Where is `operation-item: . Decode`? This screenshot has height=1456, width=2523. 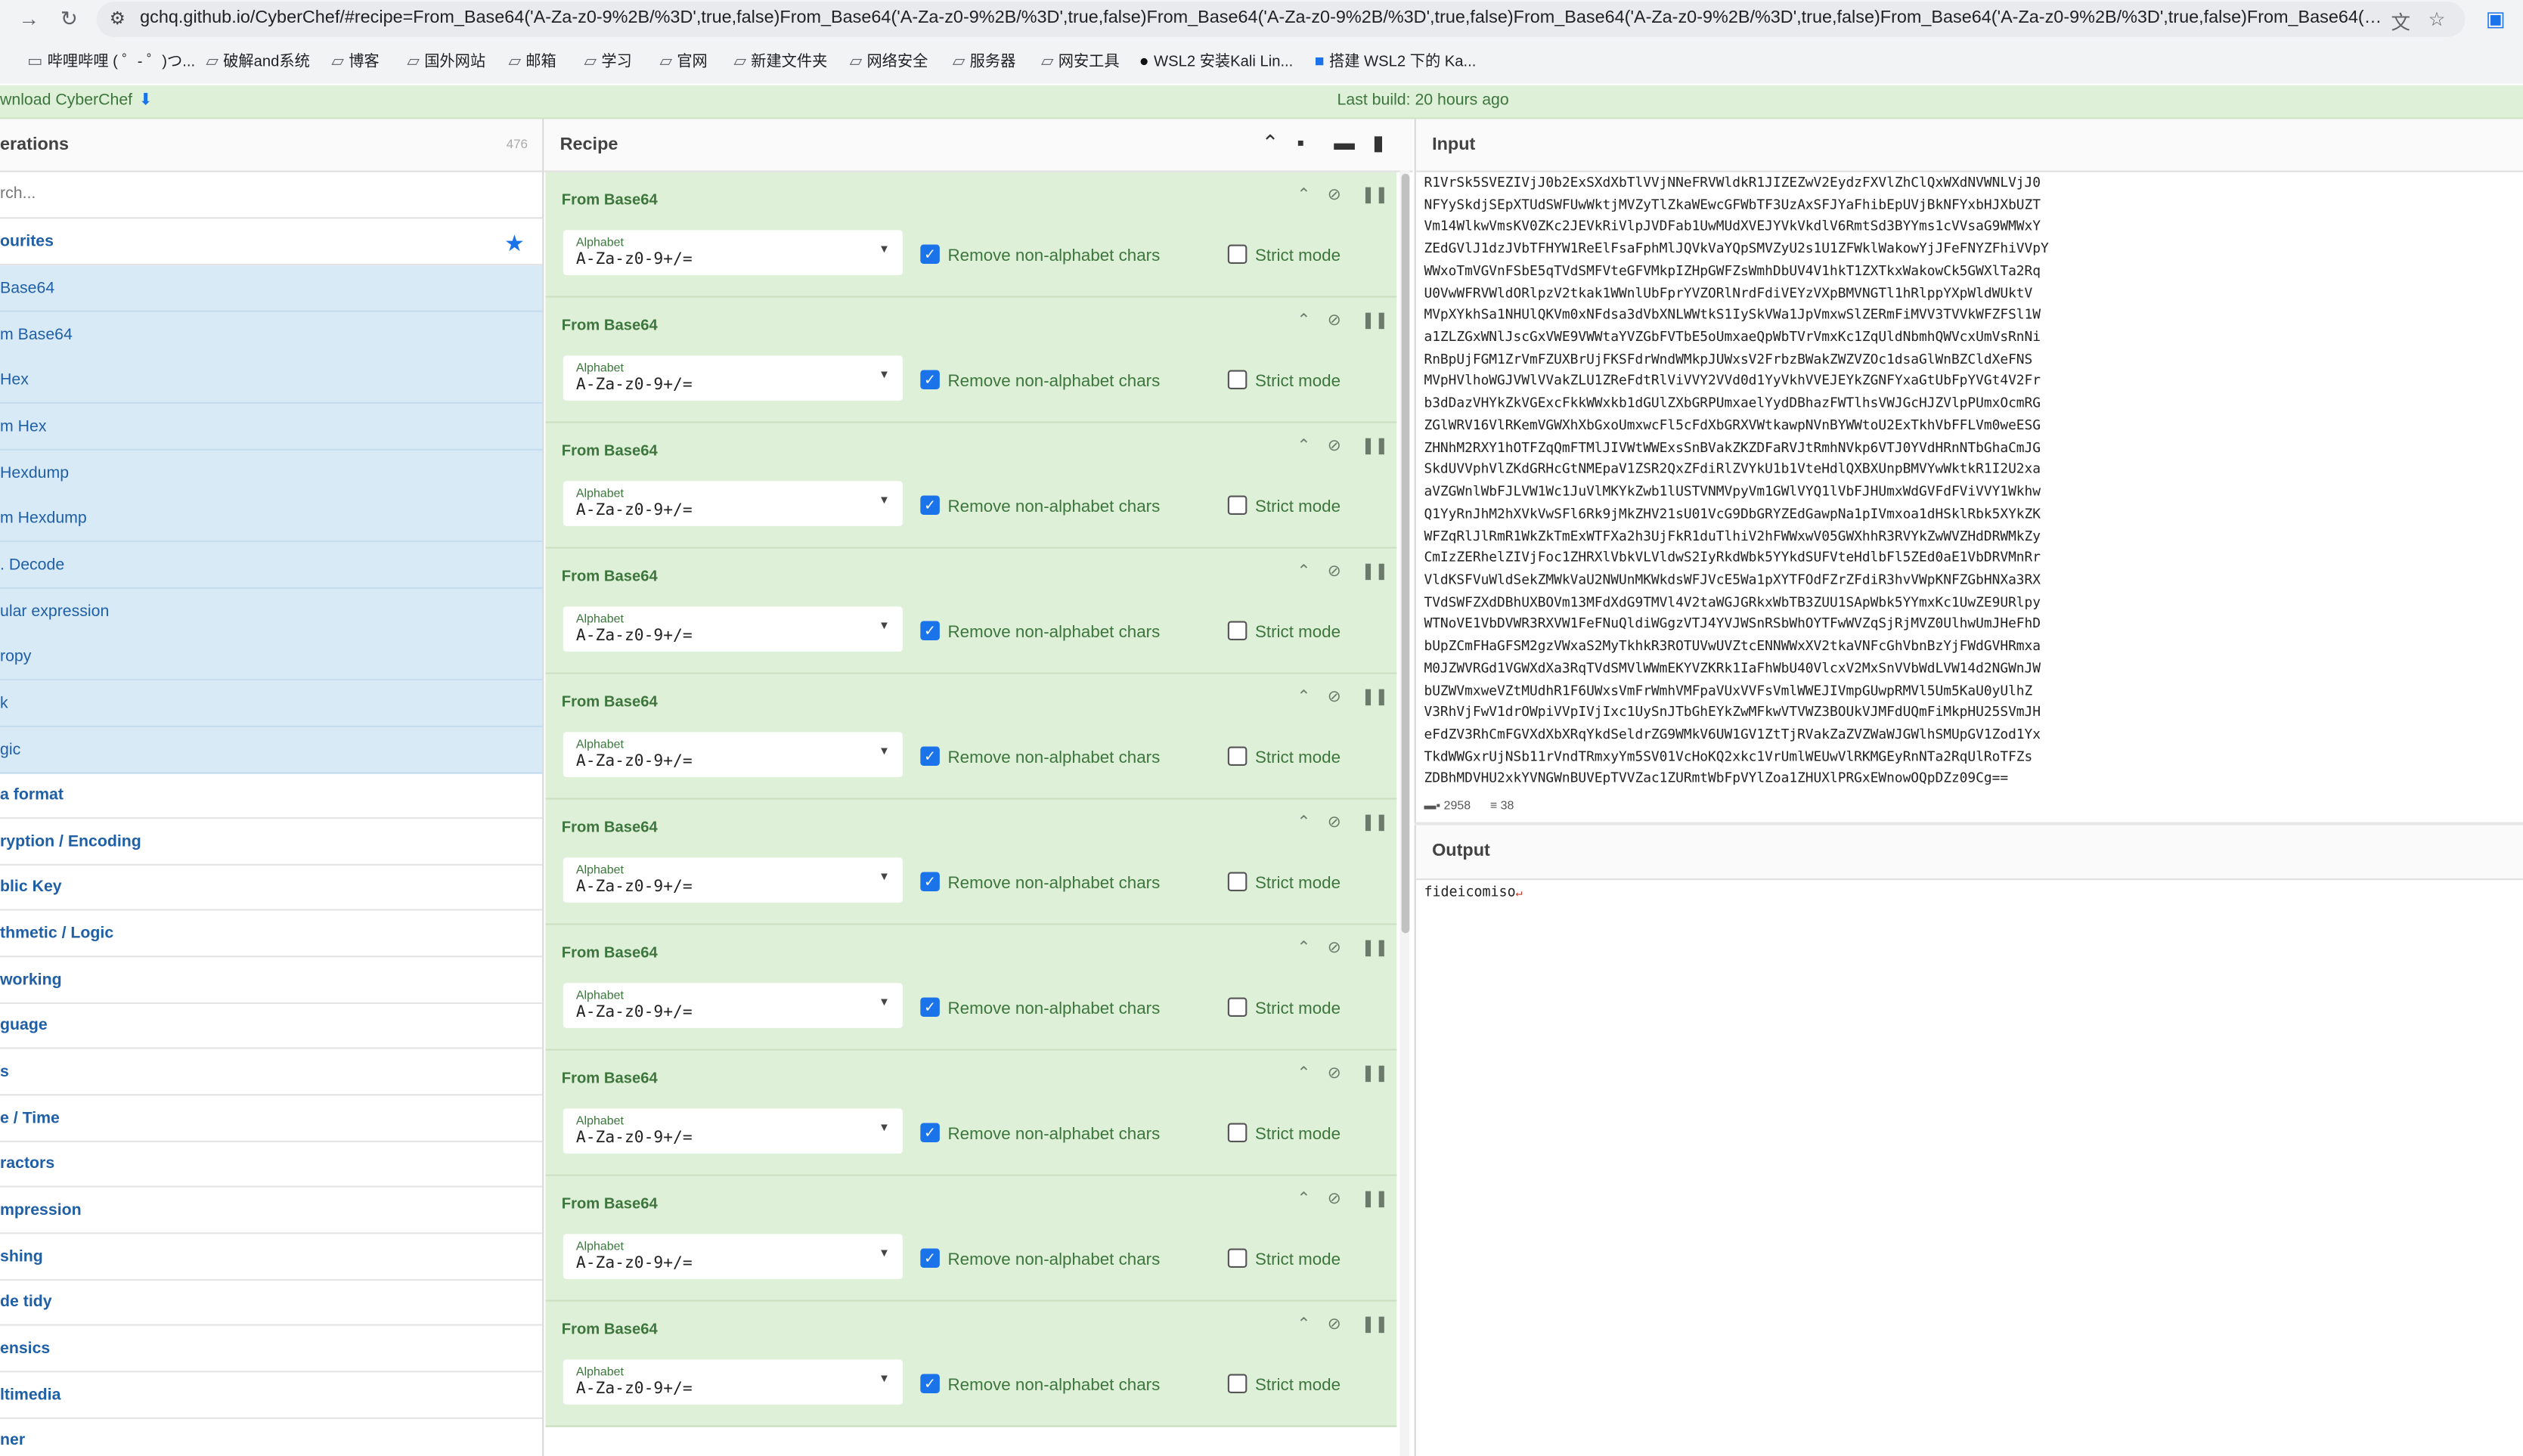
operation-item: . Decode is located at coordinates (271, 565).